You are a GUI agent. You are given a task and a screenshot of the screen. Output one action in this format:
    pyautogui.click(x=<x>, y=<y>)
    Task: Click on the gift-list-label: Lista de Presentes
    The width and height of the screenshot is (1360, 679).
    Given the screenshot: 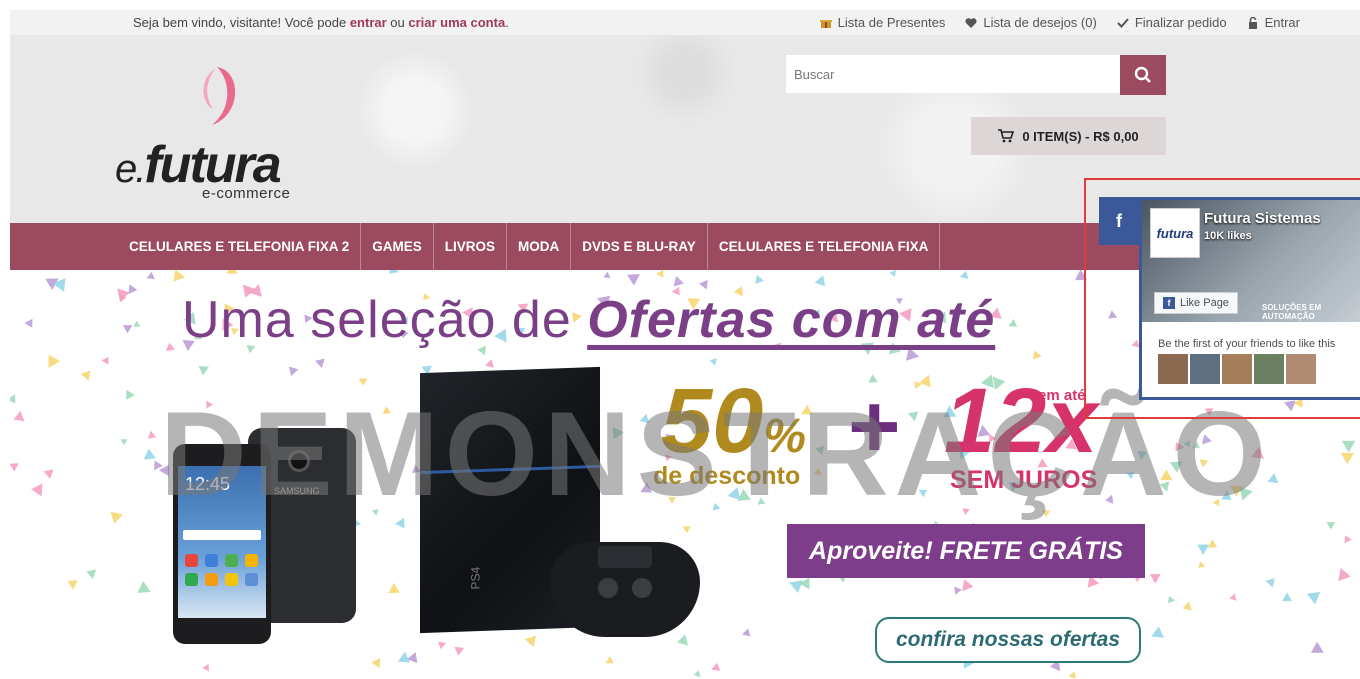 What is the action you would take?
    pyautogui.click(x=891, y=22)
    